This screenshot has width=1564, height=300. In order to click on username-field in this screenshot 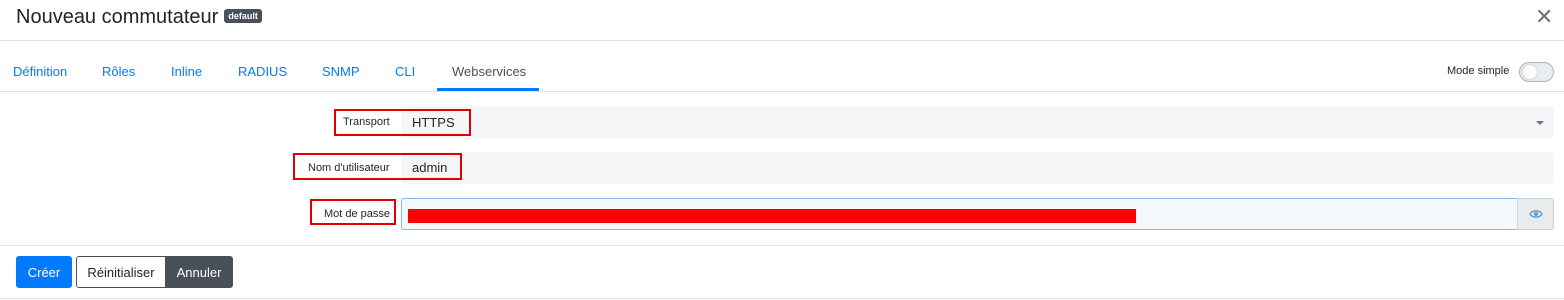, I will do `click(977, 168)`.